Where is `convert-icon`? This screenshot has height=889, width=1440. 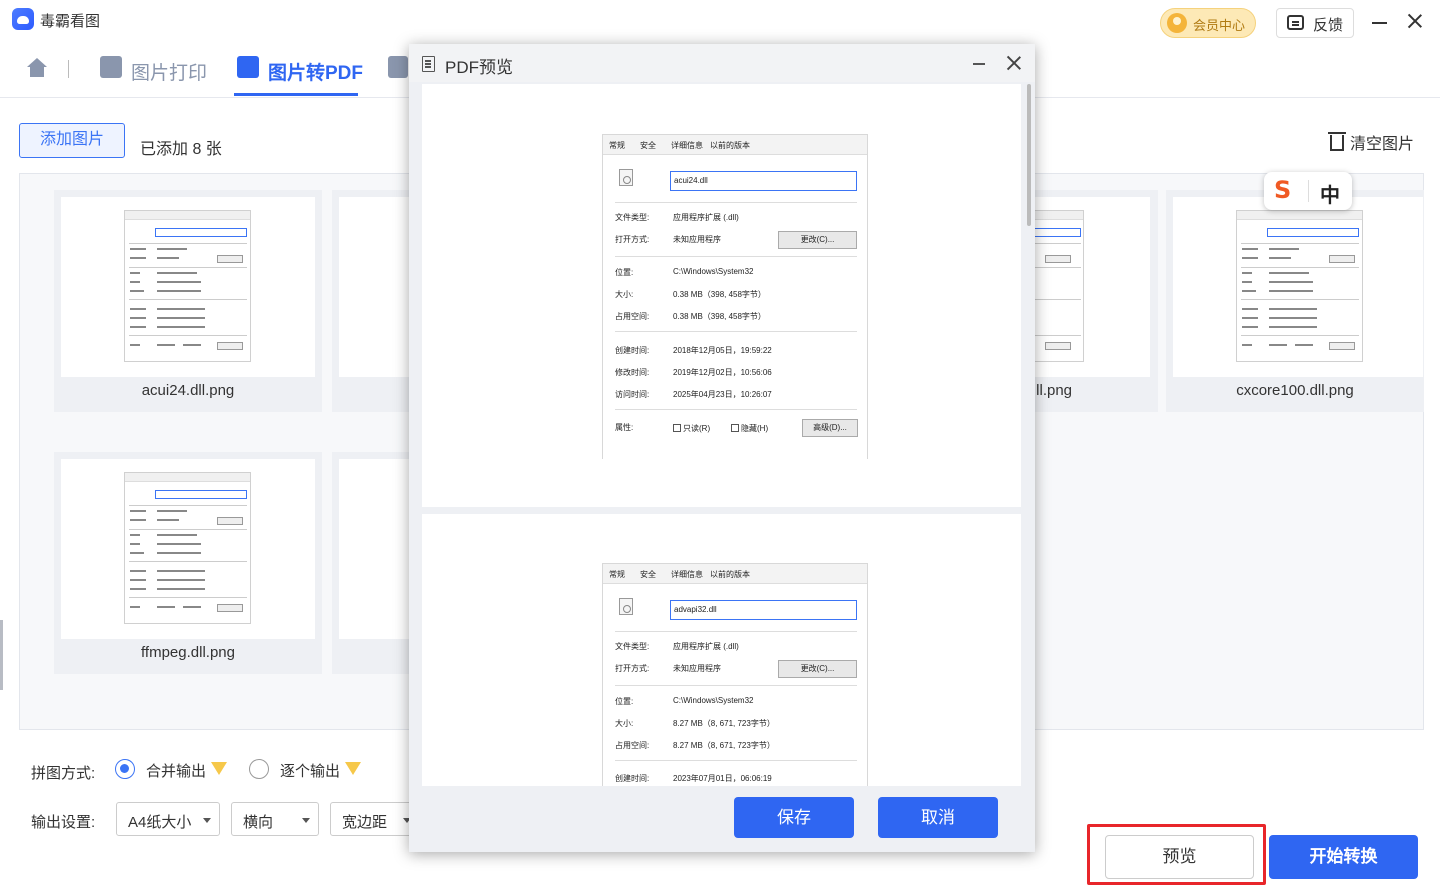
convert-icon is located at coordinates (248, 67).